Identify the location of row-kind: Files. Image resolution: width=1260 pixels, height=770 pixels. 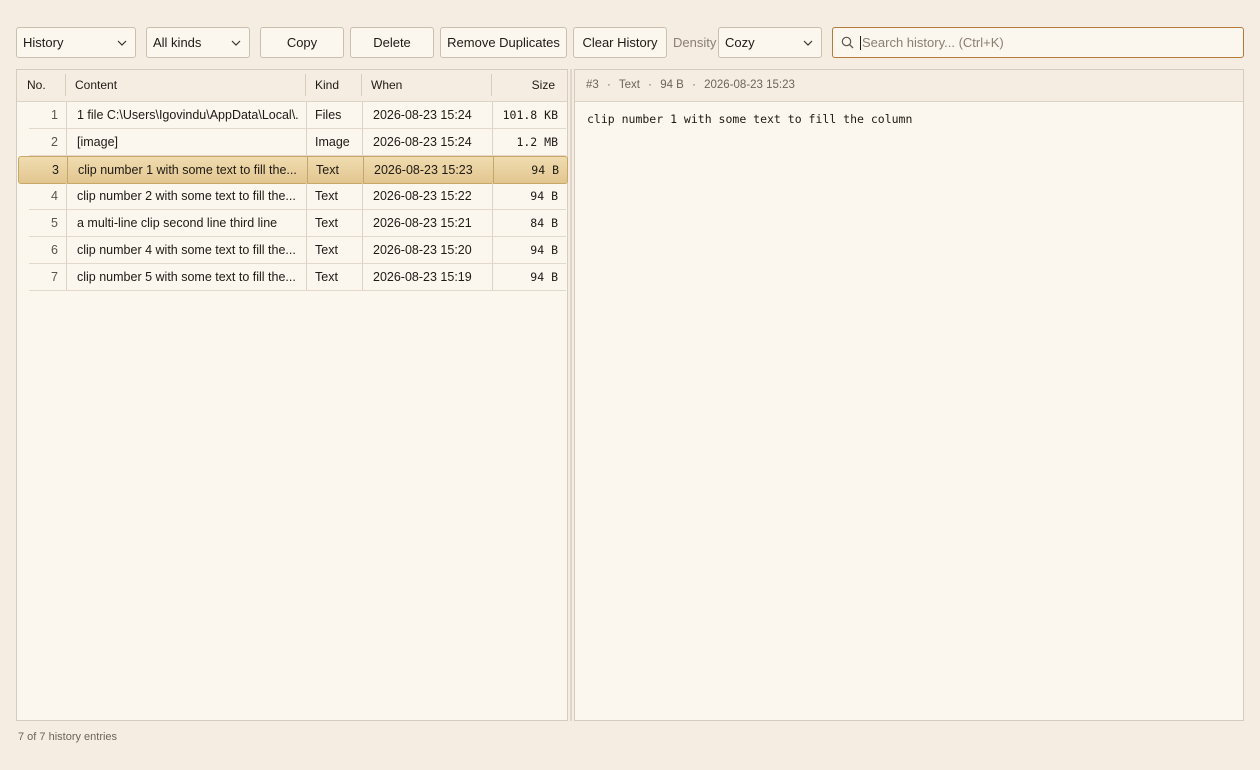
(328, 115).